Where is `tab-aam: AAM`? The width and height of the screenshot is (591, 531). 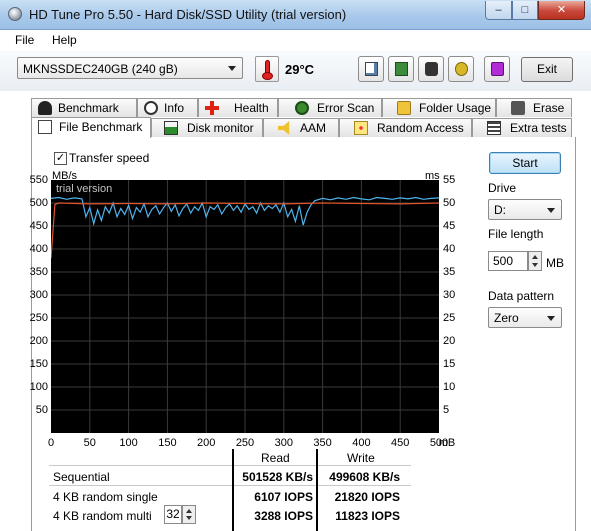 tab-aam: AAM is located at coordinates (301, 127).